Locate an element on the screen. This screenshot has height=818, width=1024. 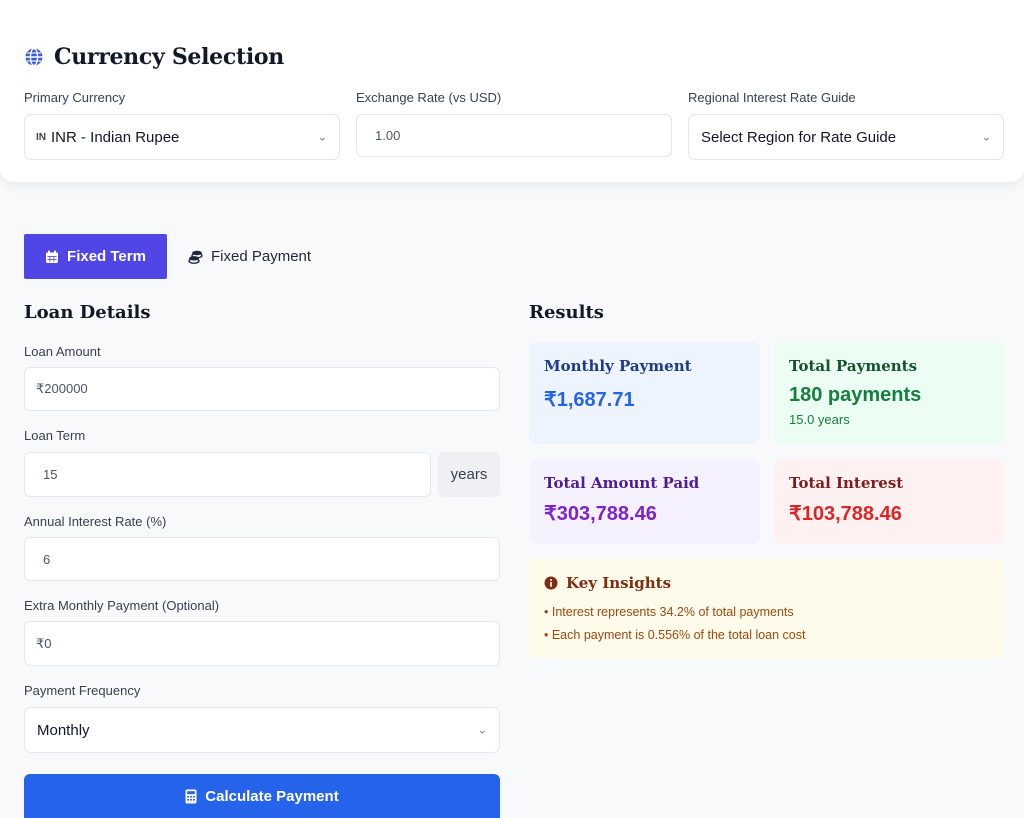
exchange-rate-label: Exchange Rate (vs USD) is located at coordinates (429, 97).